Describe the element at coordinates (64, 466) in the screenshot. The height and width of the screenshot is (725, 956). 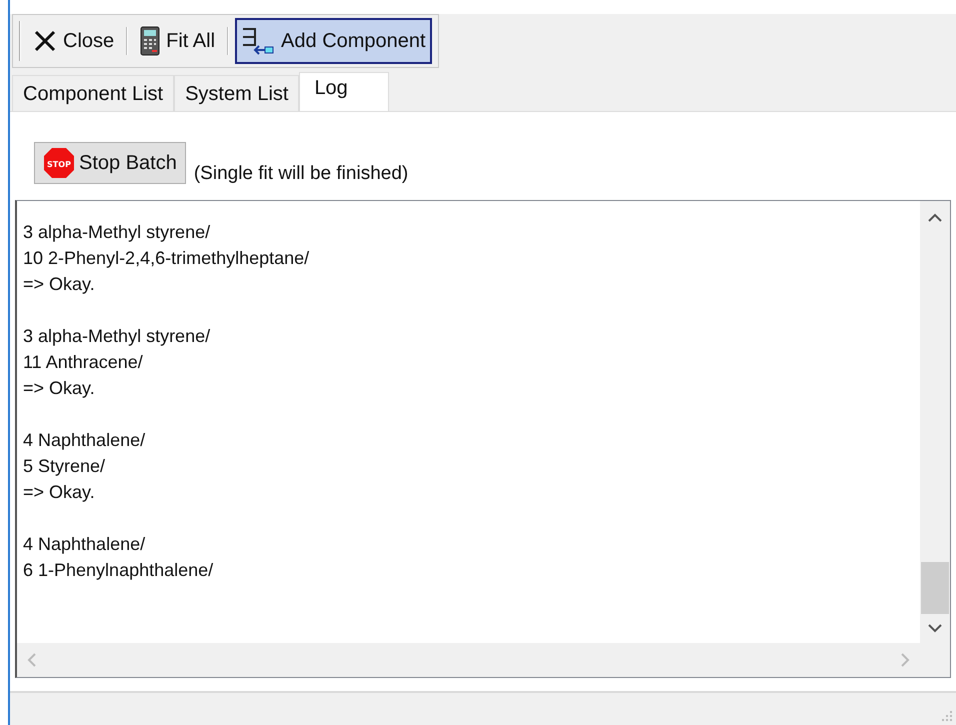
I see `log-line: 5 Styrene/` at that location.